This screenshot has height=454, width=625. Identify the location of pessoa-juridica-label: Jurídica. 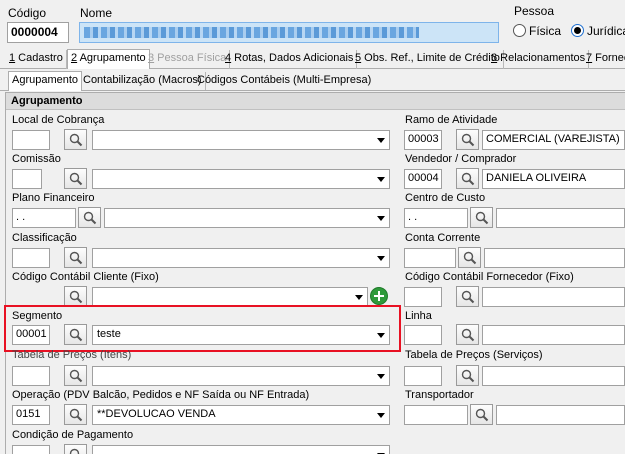
(606, 31).